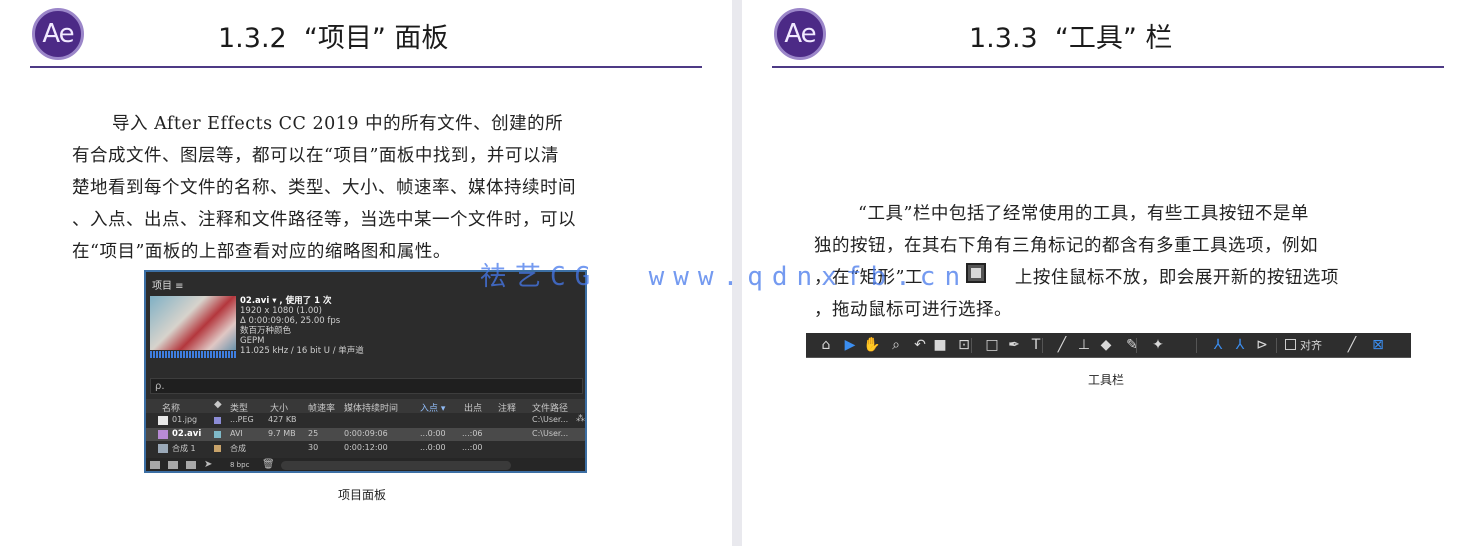  Describe the element at coordinates (236, 433) in the screenshot. I see `row-type: AVI` at that location.